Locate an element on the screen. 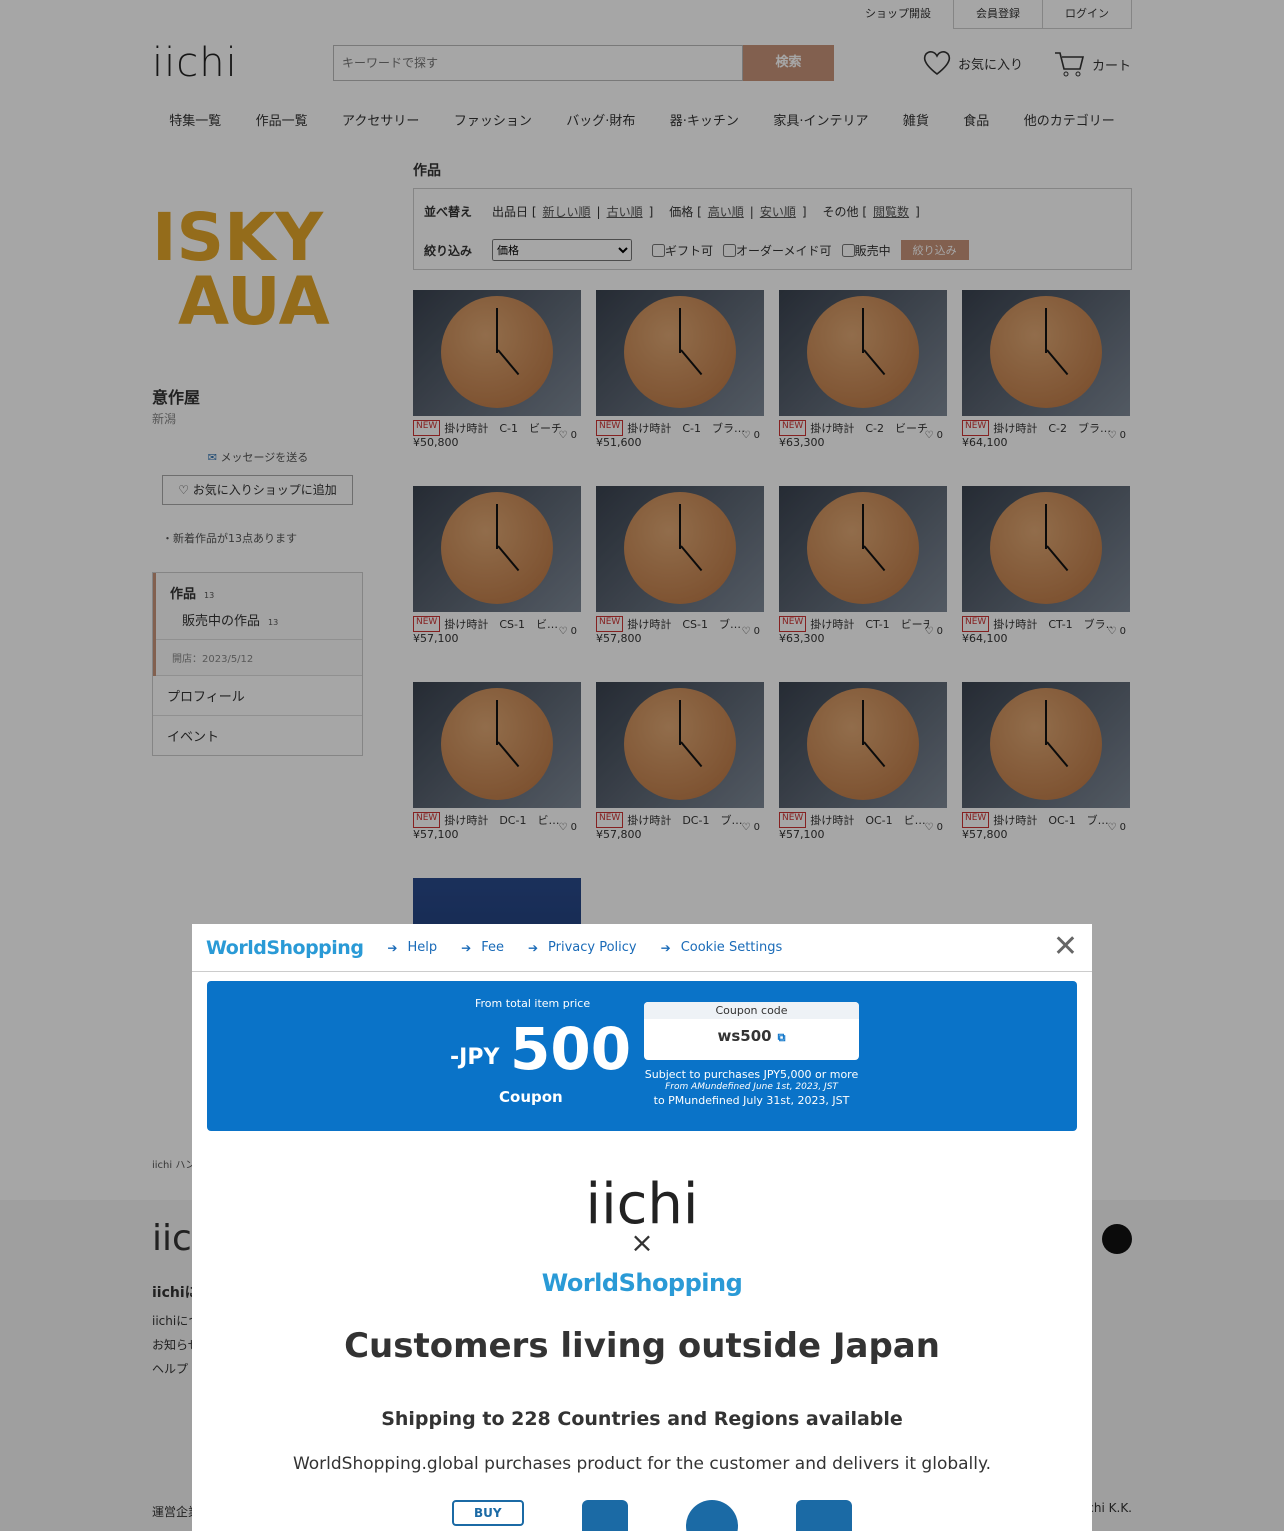 This screenshot has height=1531, width=1284. coupon-label: Coupon is located at coordinates (531, 1097).